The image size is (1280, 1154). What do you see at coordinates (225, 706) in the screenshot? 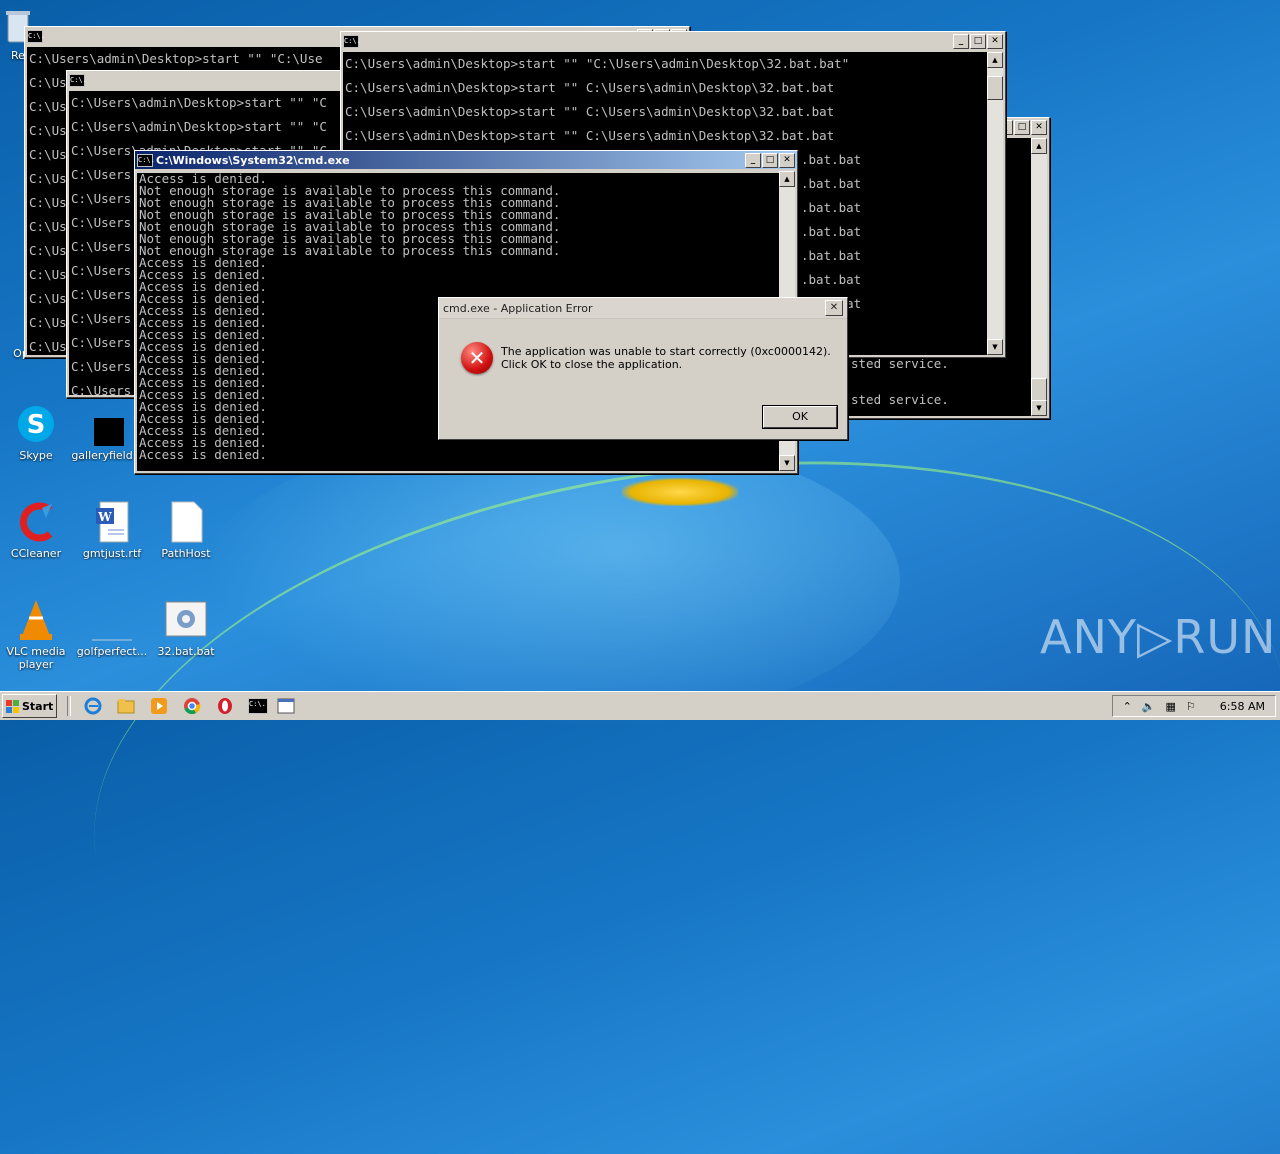
I see `opera-taskbar-icon` at bounding box center [225, 706].